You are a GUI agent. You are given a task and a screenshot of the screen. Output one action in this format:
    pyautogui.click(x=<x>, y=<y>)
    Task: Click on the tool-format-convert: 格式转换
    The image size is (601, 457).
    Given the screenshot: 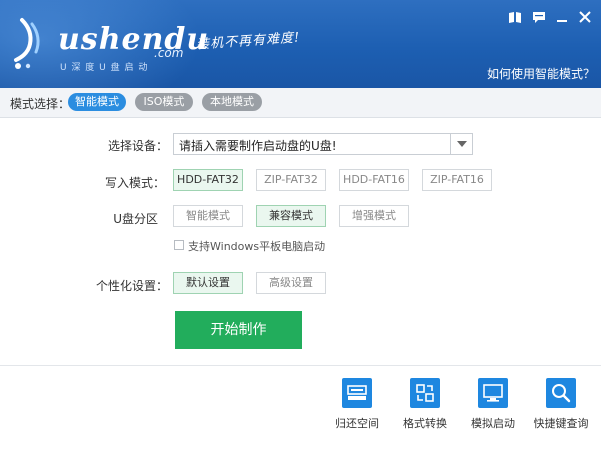 What is the action you would take?
    pyautogui.click(x=425, y=404)
    